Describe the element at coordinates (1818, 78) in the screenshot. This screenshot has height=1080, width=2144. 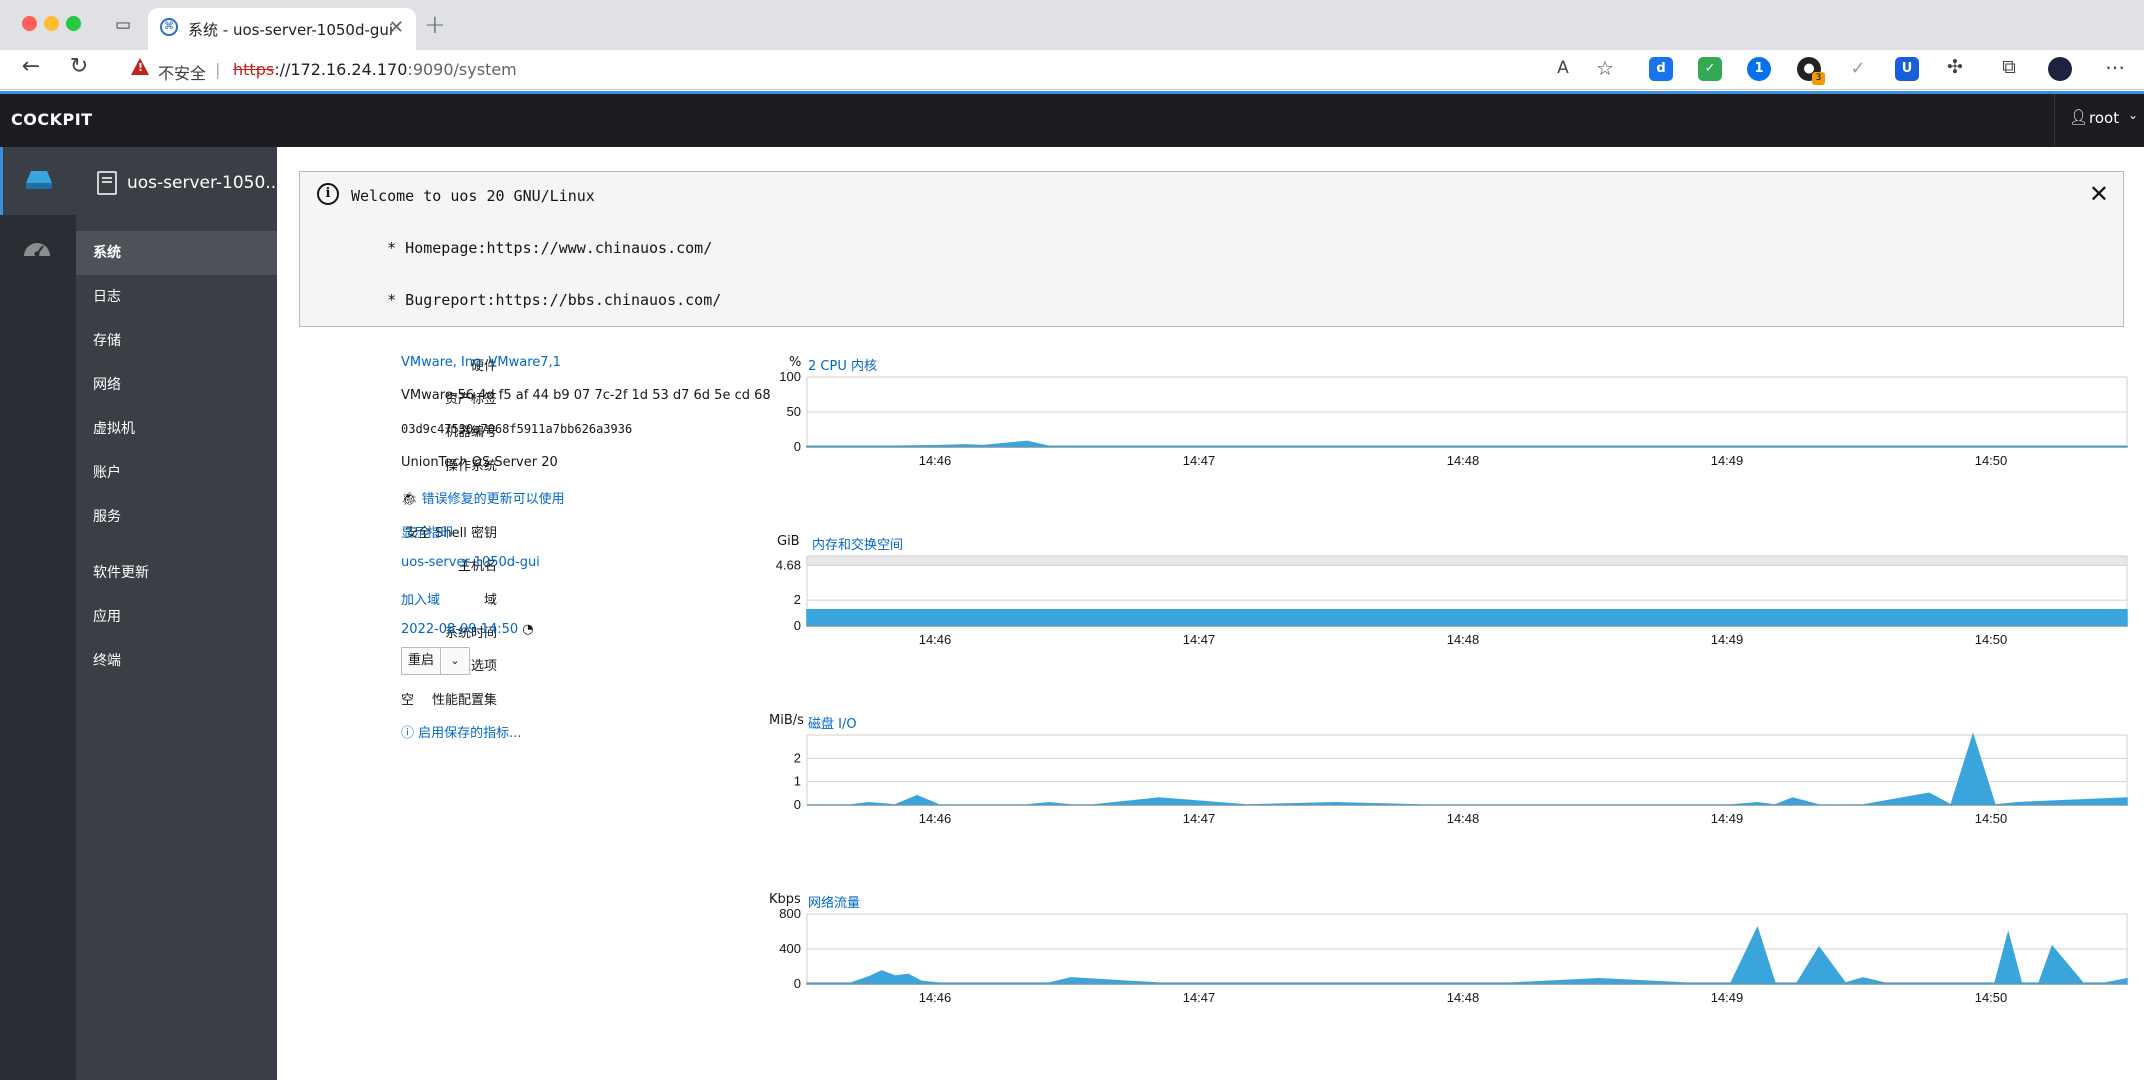
I see `extension-count-badge: 3` at that location.